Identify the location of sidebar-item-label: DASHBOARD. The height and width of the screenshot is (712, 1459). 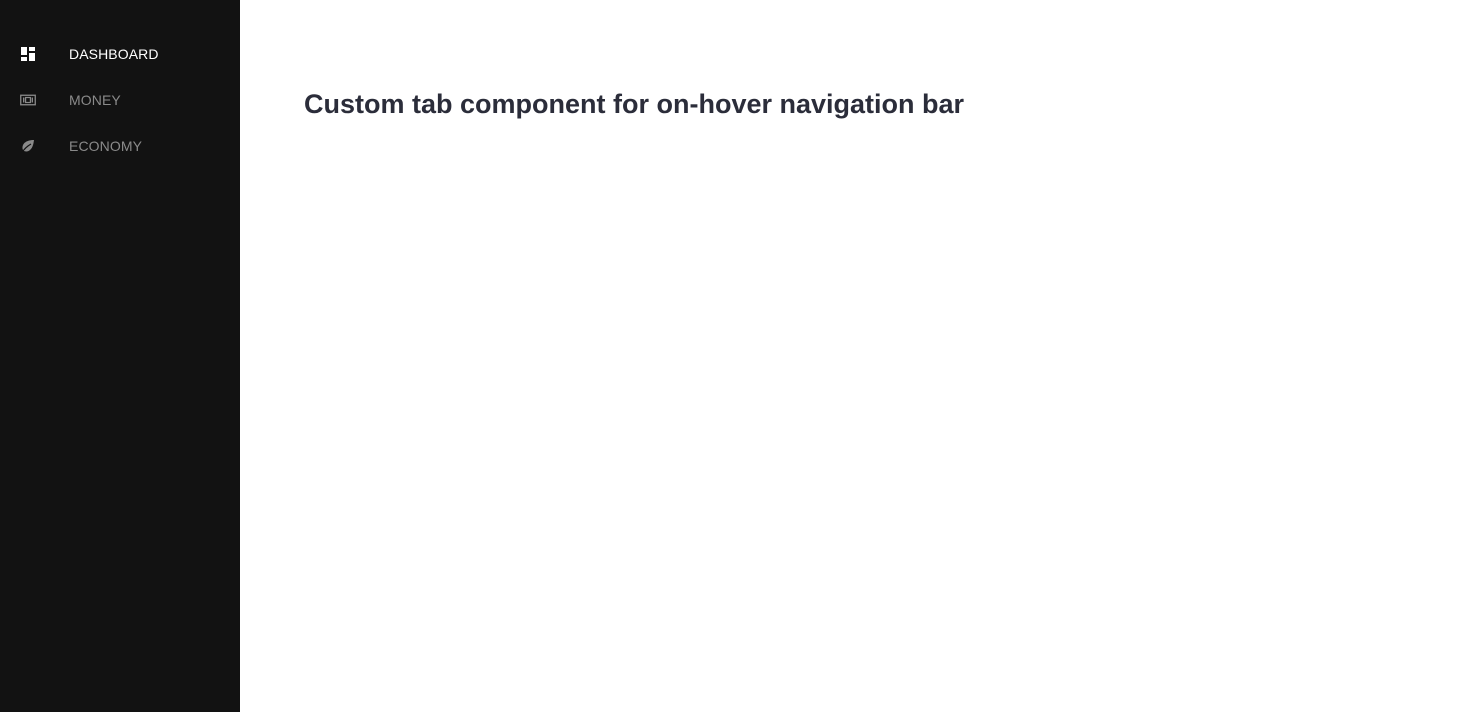
(114, 54).